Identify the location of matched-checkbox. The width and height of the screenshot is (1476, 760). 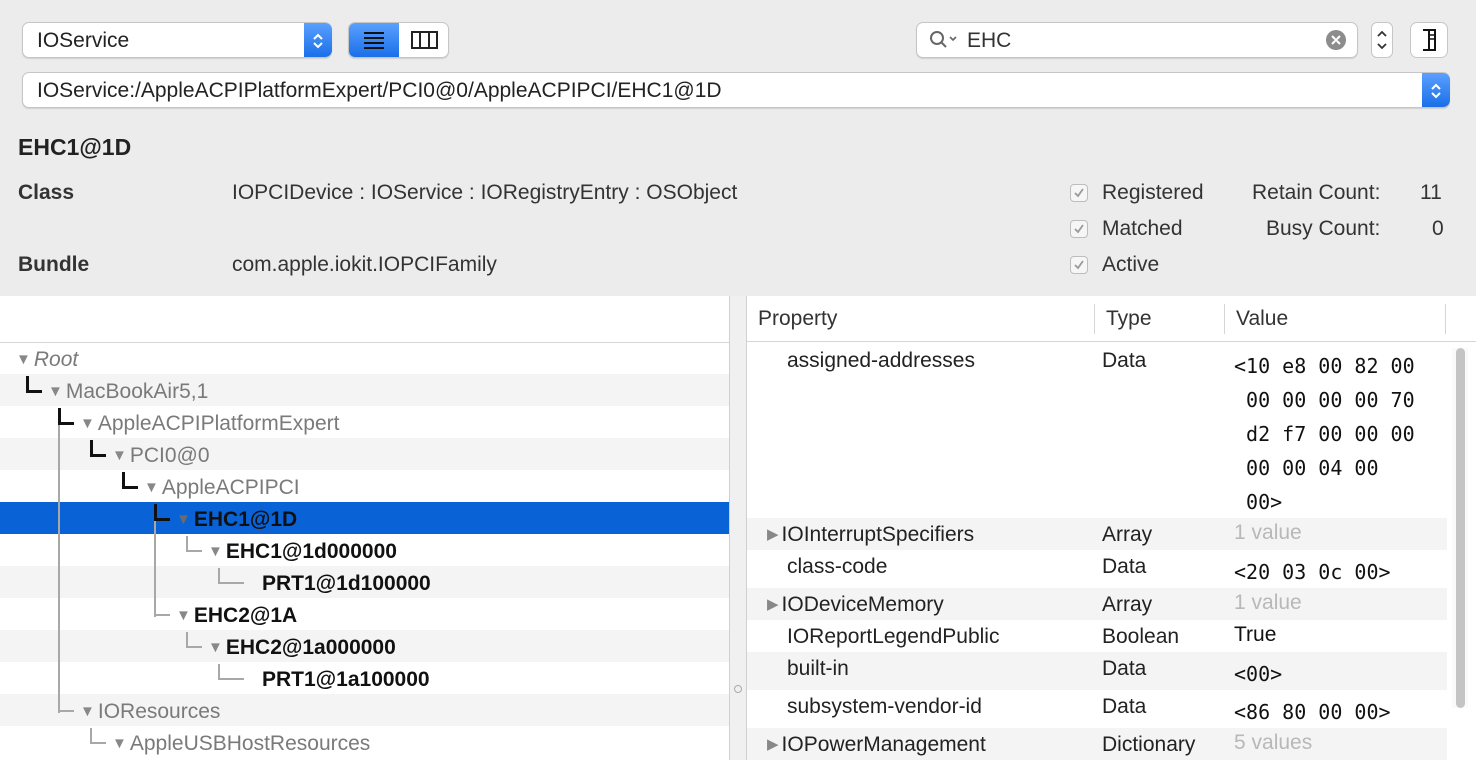
(1079, 229).